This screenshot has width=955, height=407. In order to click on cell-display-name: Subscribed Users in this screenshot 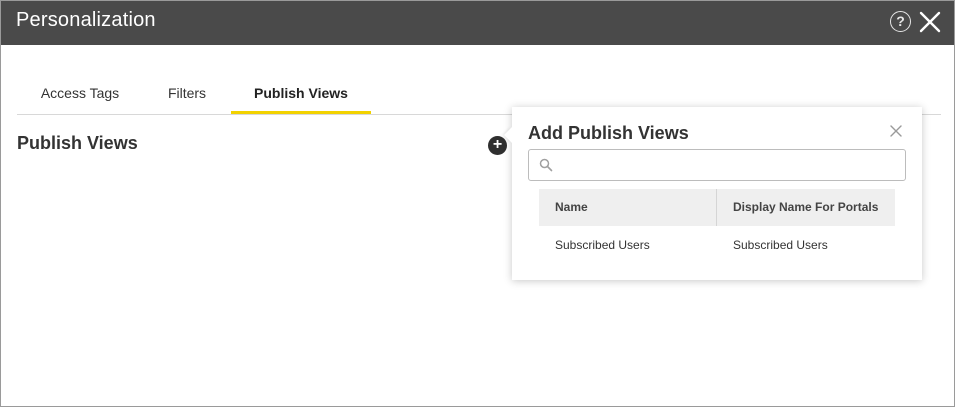, I will do `click(780, 245)`.